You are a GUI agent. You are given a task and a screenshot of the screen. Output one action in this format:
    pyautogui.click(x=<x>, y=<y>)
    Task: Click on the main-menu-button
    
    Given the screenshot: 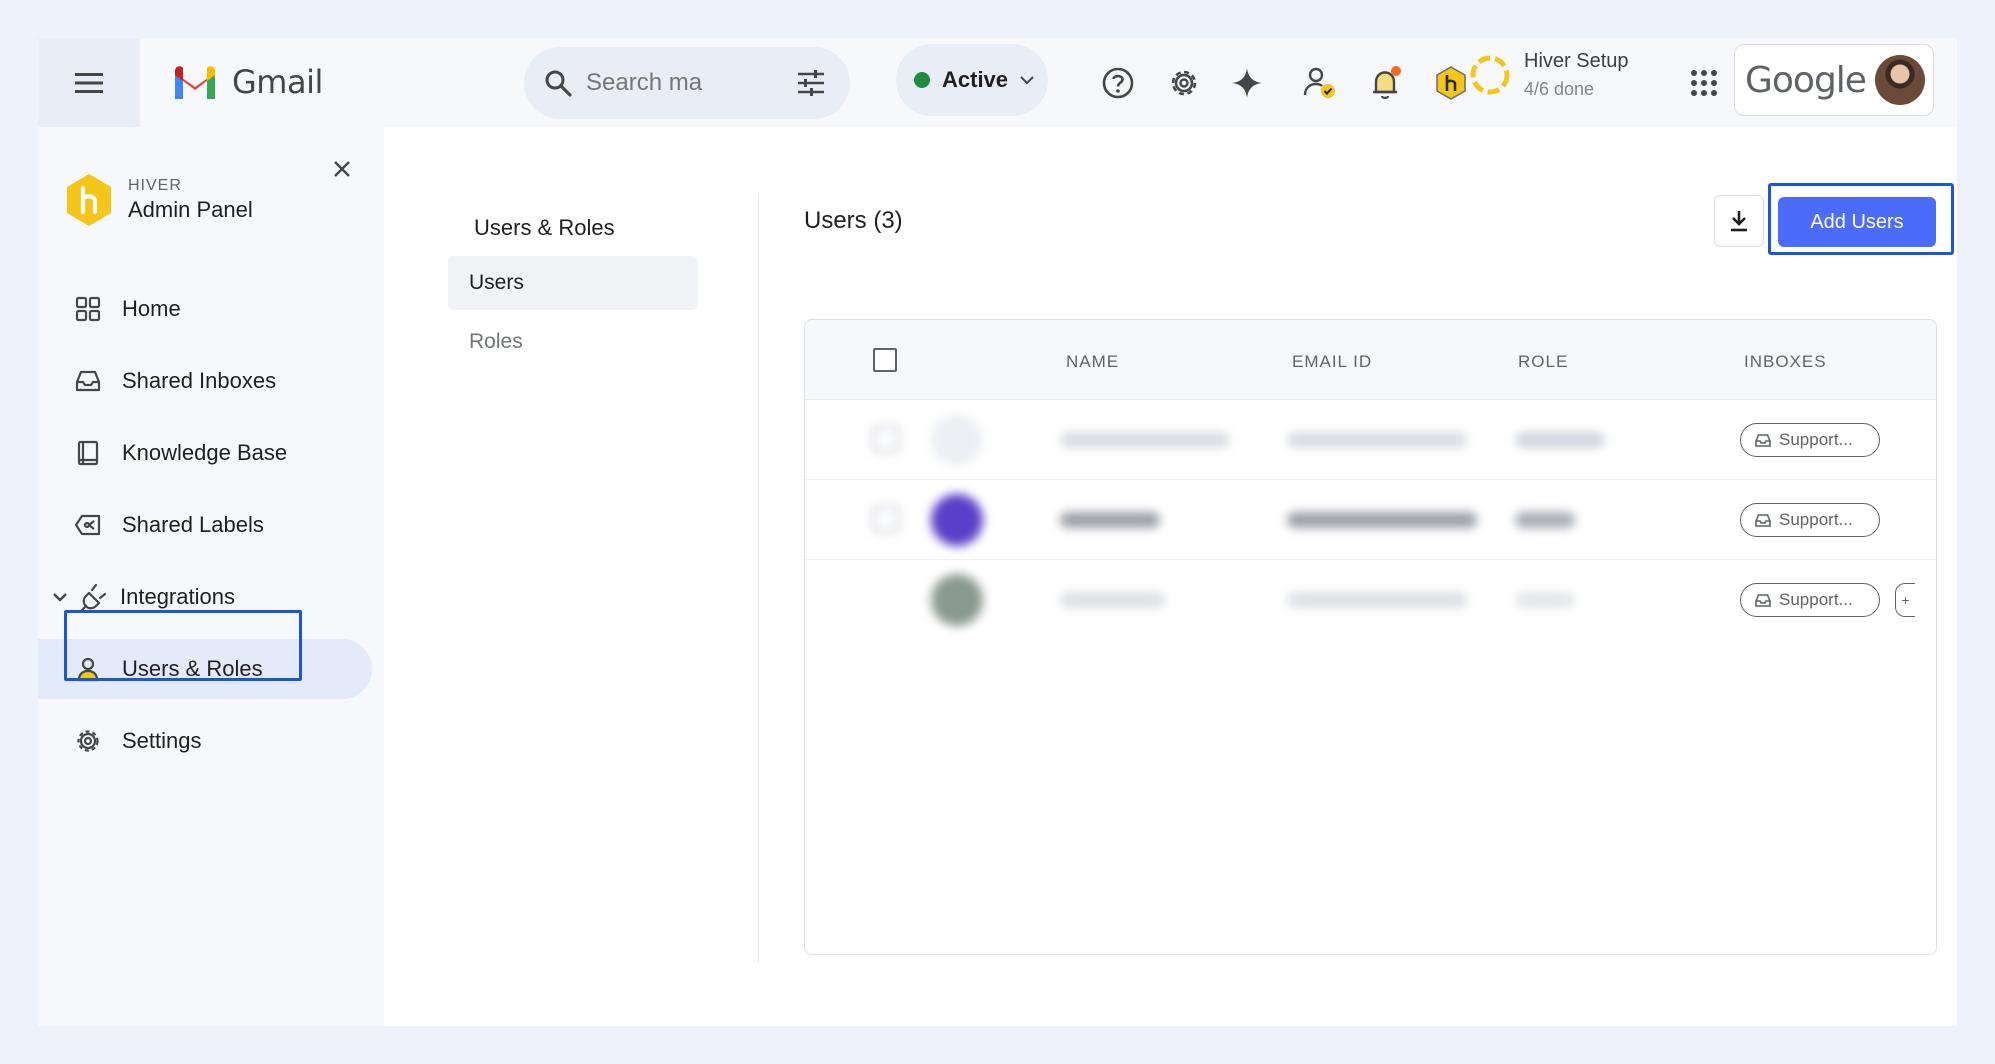 What is the action you would take?
    pyautogui.click(x=89, y=82)
    